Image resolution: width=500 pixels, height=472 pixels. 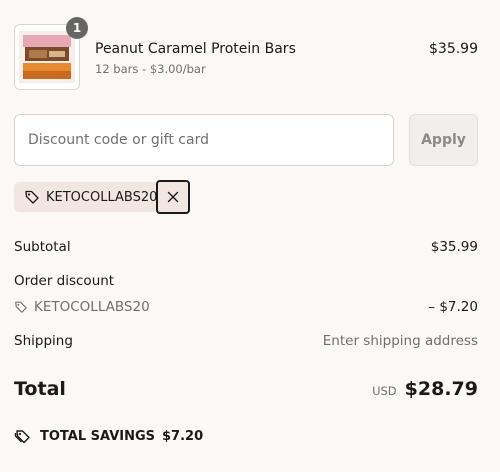 I want to click on subtotal-value: $35.99, so click(x=454, y=247).